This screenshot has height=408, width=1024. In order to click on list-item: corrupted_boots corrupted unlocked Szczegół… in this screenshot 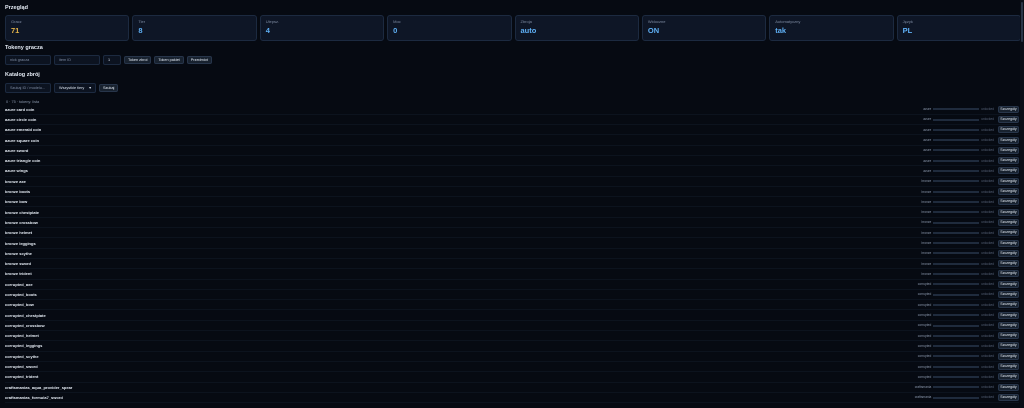, I will do `click(512, 295)`.